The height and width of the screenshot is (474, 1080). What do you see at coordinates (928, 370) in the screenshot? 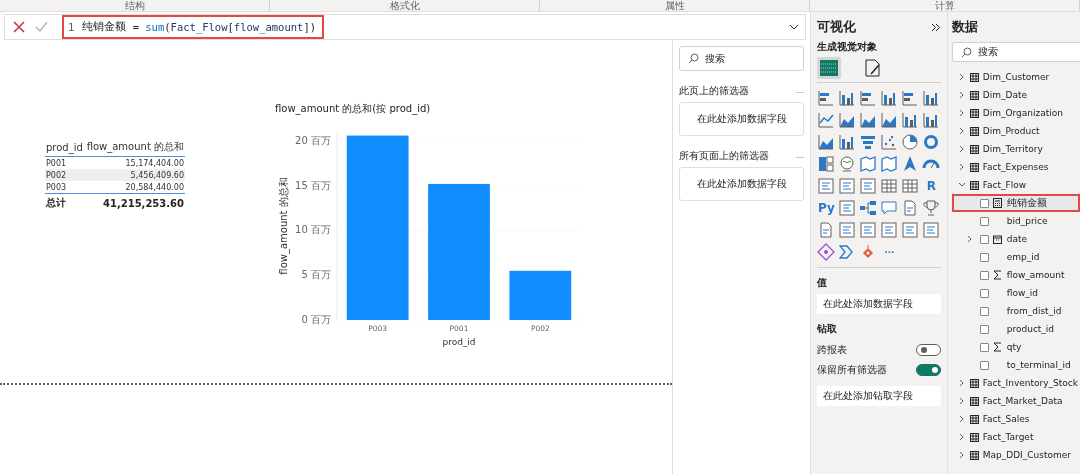
I see `toggle-switch` at bounding box center [928, 370].